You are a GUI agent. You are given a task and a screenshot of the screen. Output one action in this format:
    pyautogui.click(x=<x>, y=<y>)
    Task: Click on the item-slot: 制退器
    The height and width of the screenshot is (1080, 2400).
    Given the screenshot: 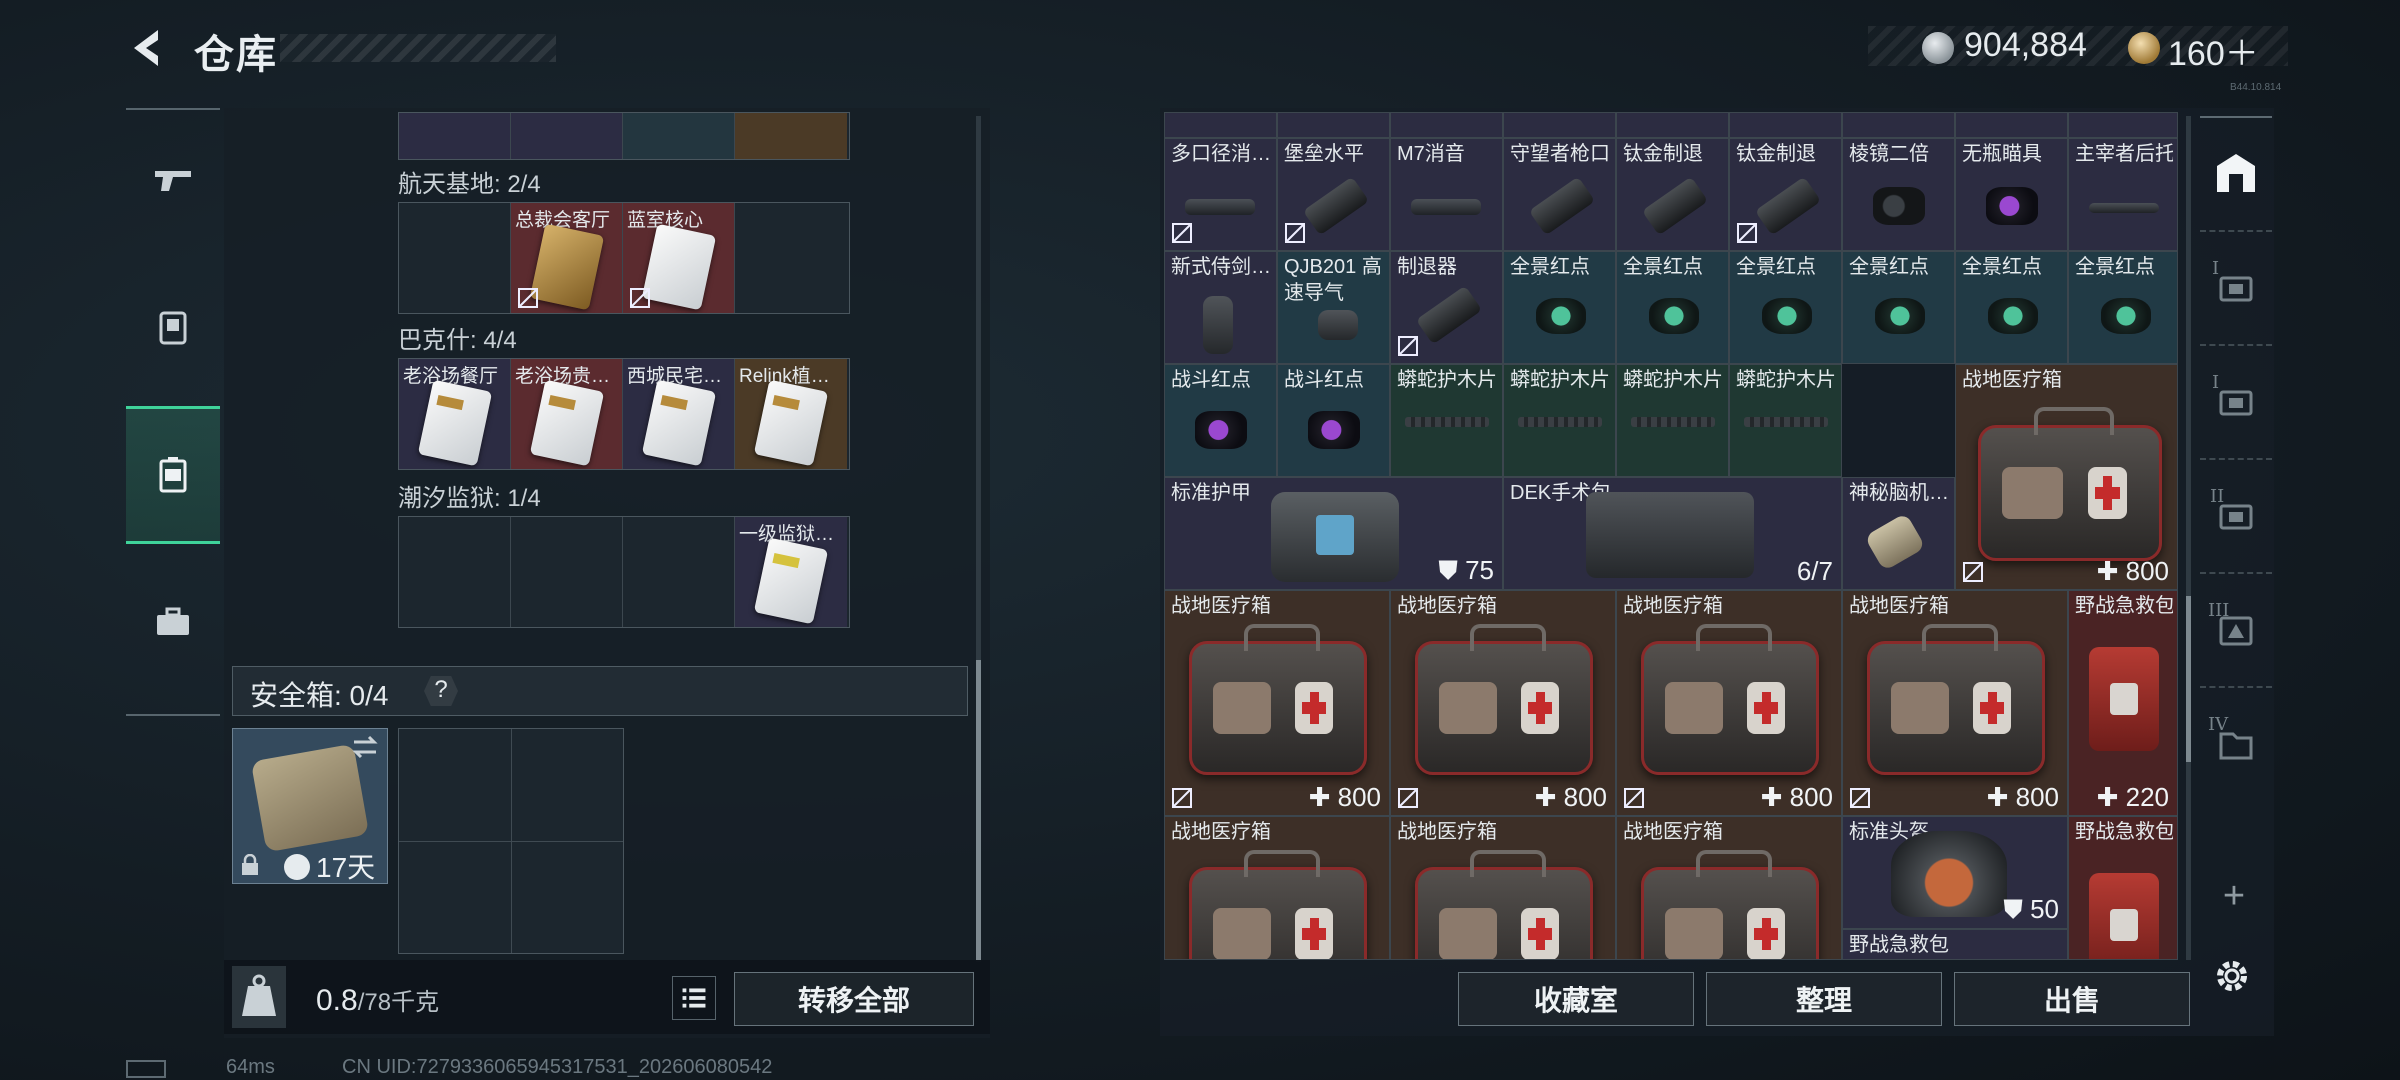 What is the action you would take?
    pyautogui.click(x=1446, y=307)
    